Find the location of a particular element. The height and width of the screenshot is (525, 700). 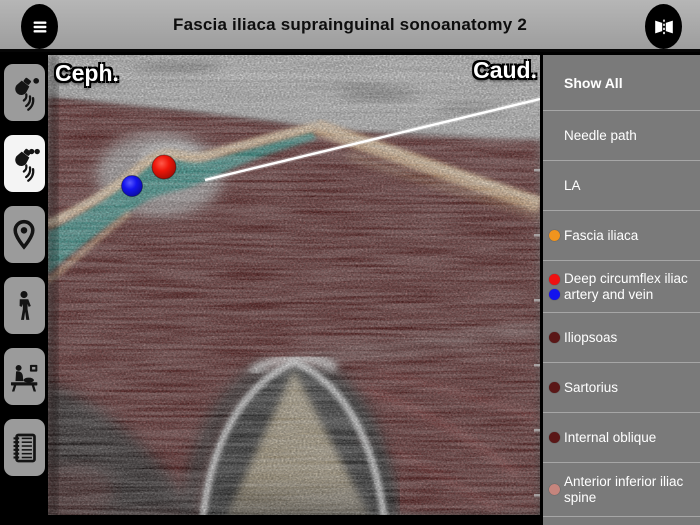

cephalad-label: Ceph. is located at coordinates (87, 73).